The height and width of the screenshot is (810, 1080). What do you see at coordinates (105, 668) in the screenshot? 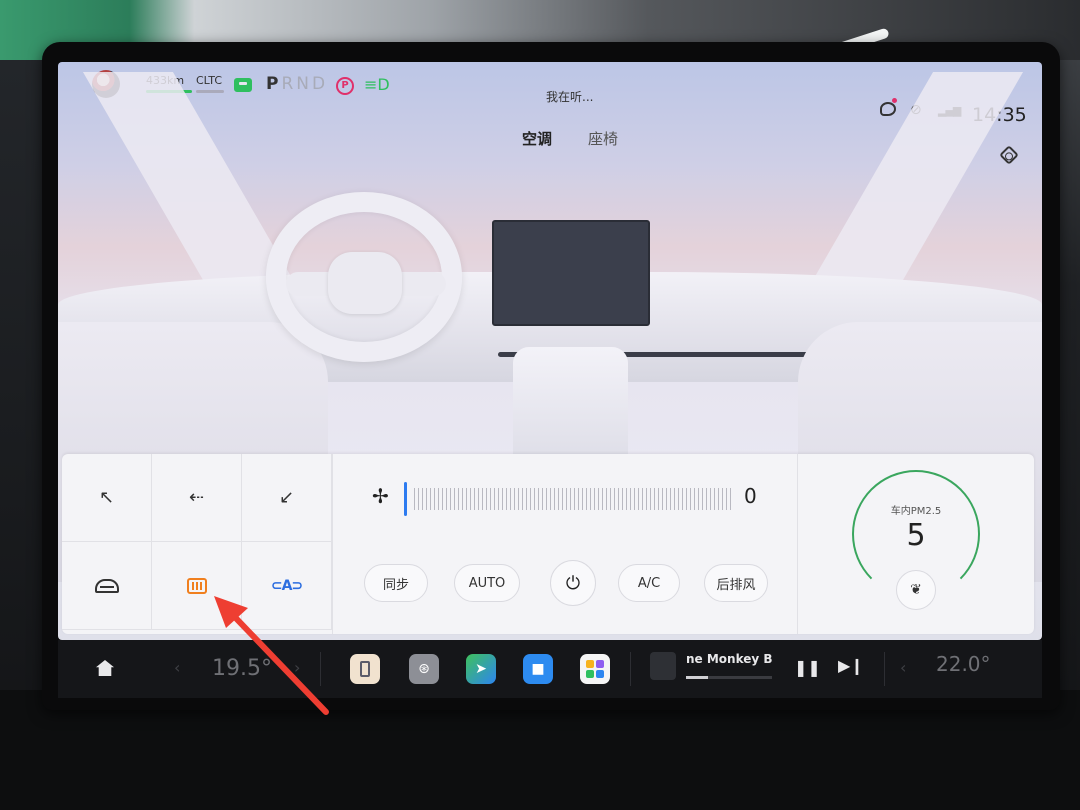
I see `home-icon` at bounding box center [105, 668].